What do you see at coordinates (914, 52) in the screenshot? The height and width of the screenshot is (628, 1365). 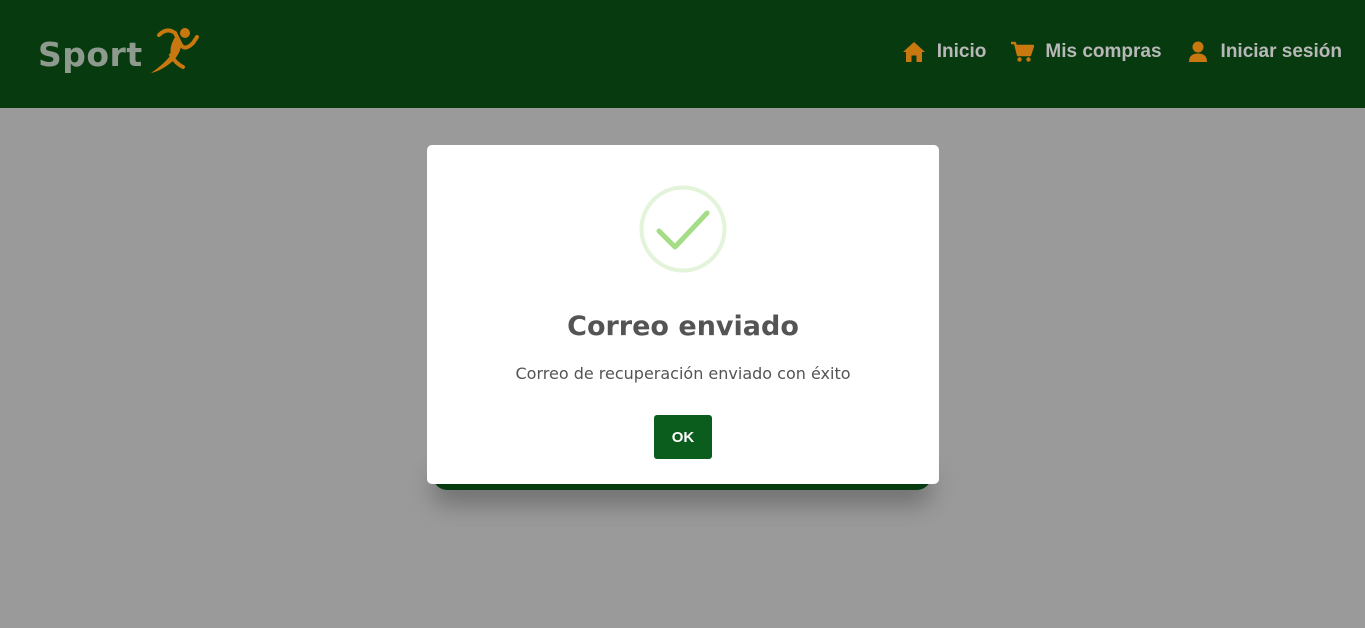 I see `home-icon` at bounding box center [914, 52].